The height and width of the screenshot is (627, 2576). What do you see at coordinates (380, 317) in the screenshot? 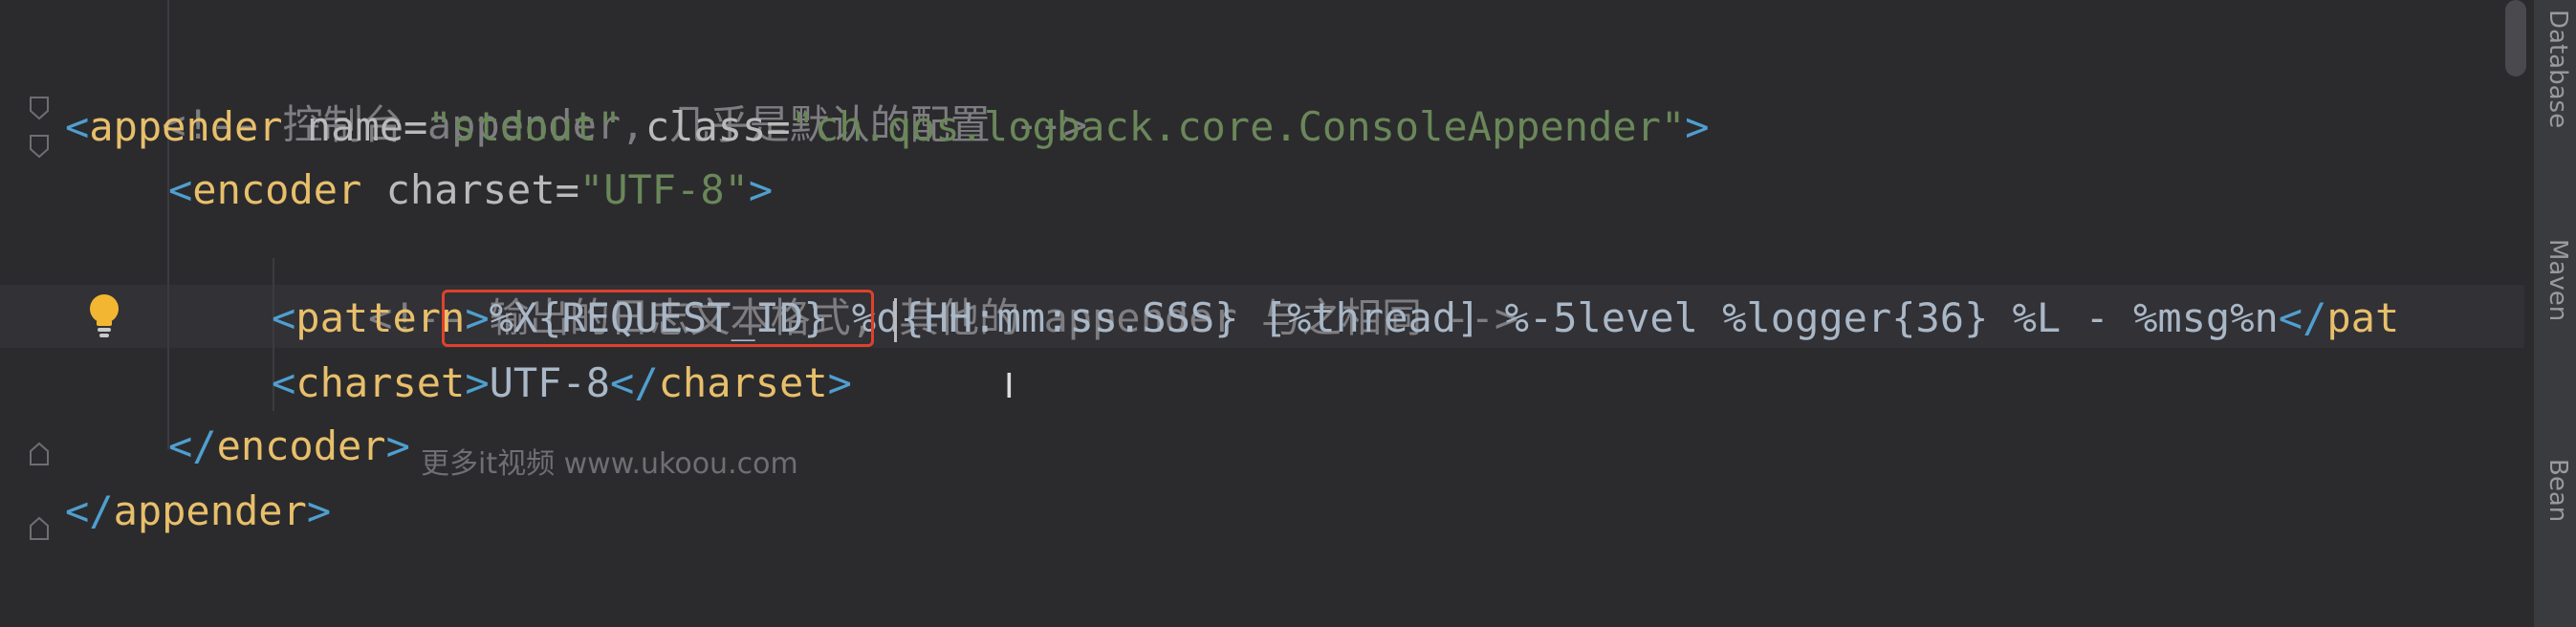
I see `tag-name: pattern` at bounding box center [380, 317].